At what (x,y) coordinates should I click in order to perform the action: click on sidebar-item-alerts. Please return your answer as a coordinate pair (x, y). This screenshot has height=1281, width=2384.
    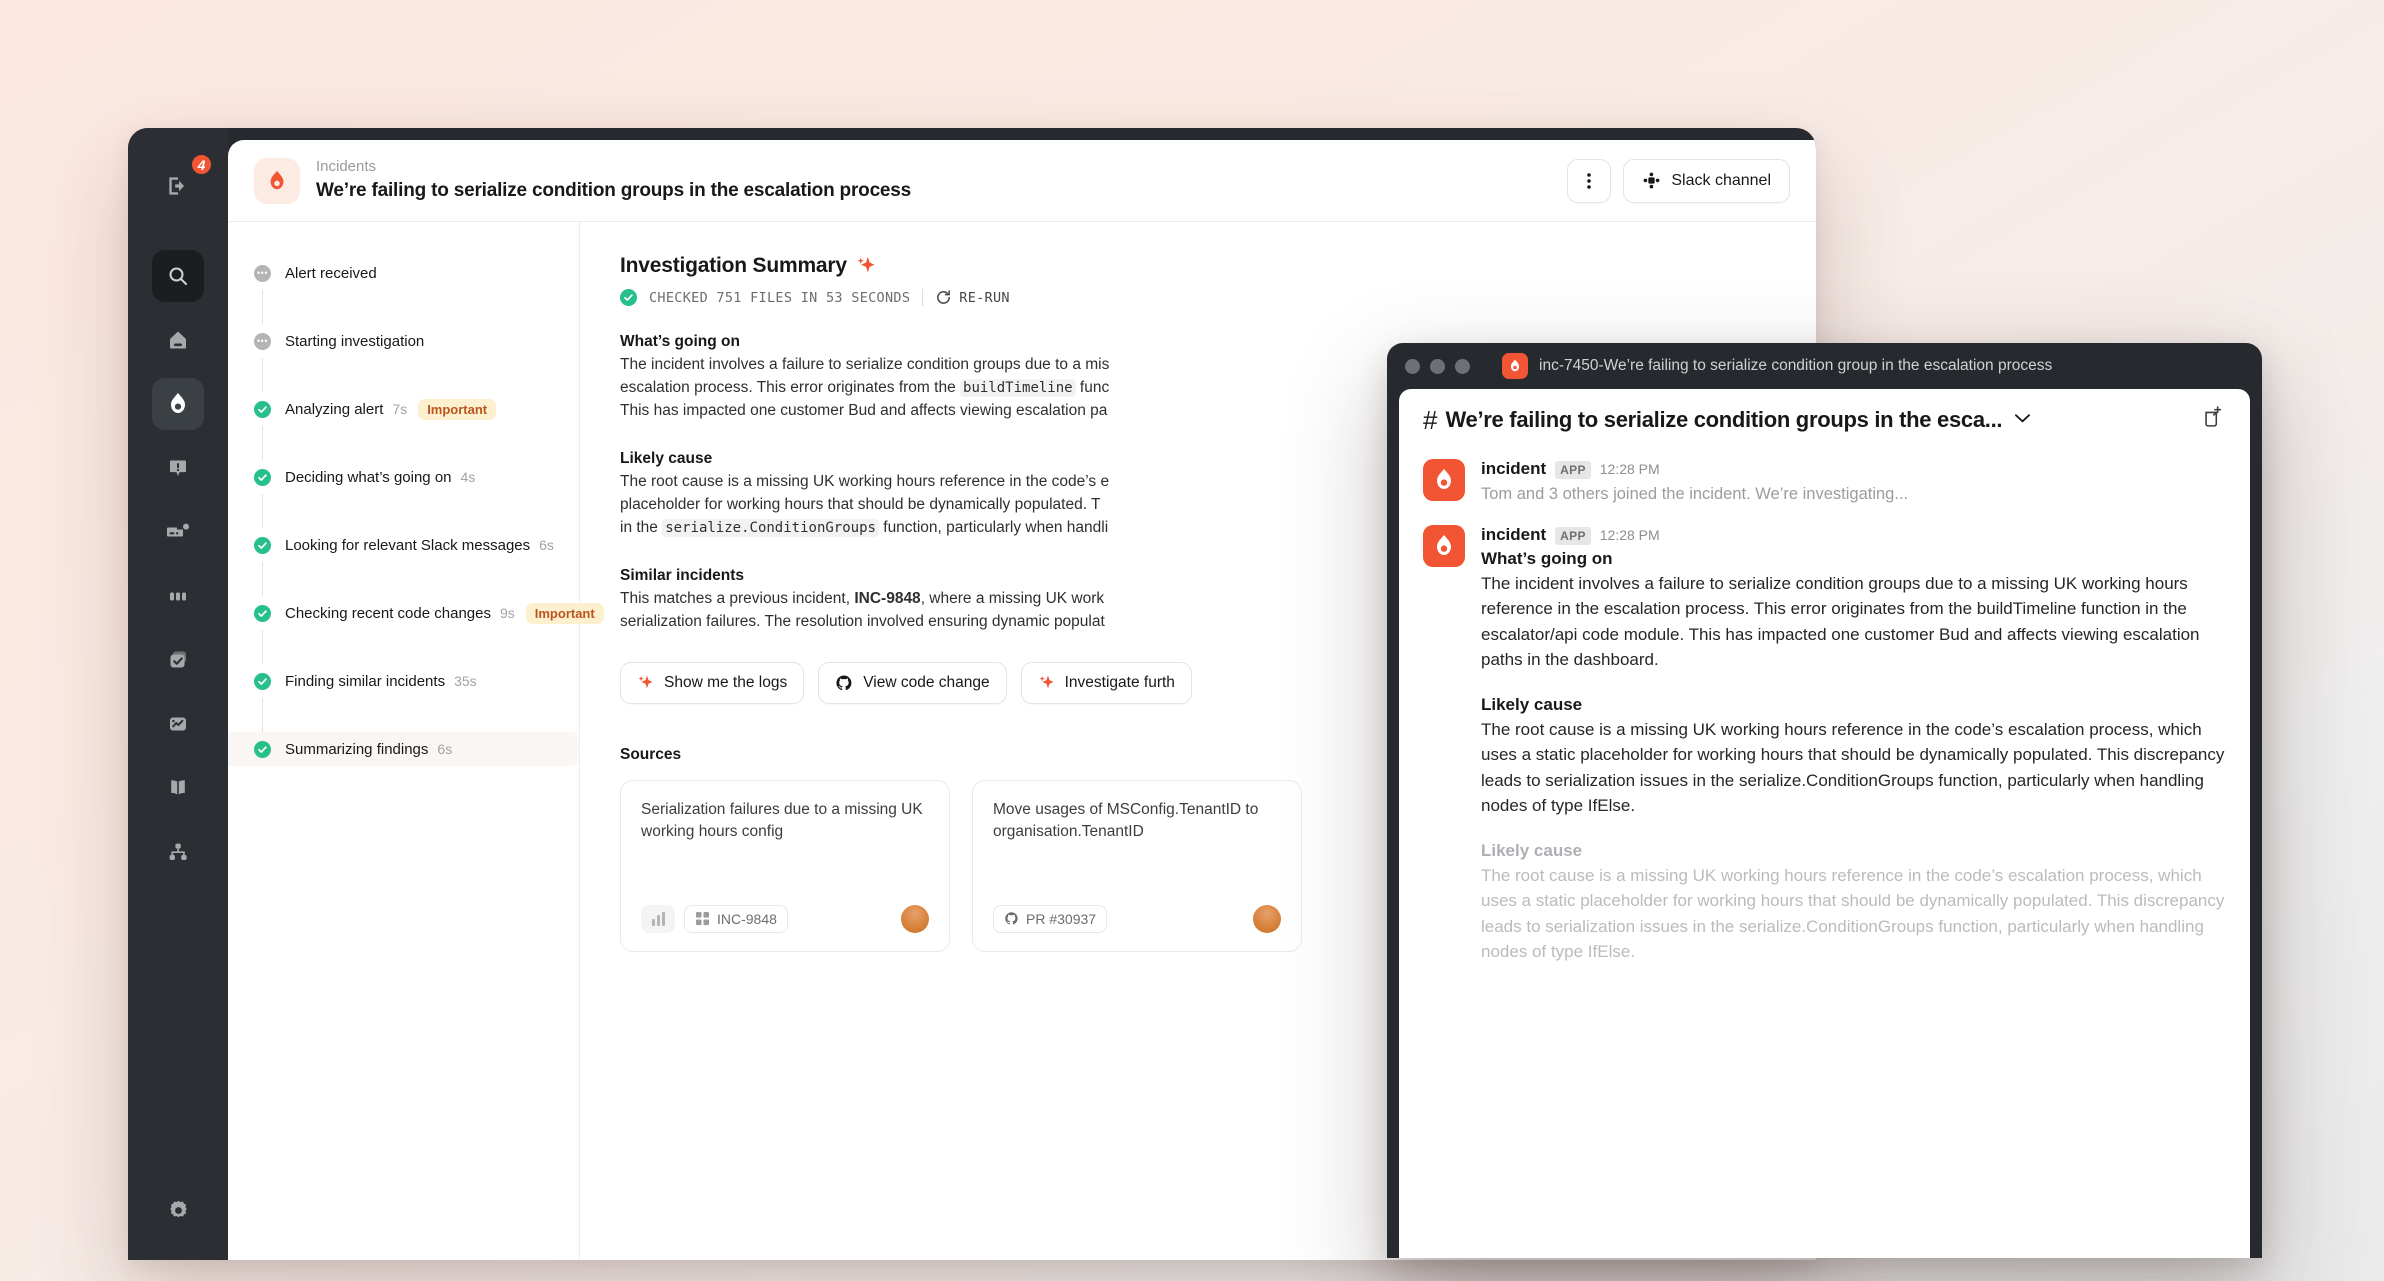
    Looking at the image, I should click on (178, 468).